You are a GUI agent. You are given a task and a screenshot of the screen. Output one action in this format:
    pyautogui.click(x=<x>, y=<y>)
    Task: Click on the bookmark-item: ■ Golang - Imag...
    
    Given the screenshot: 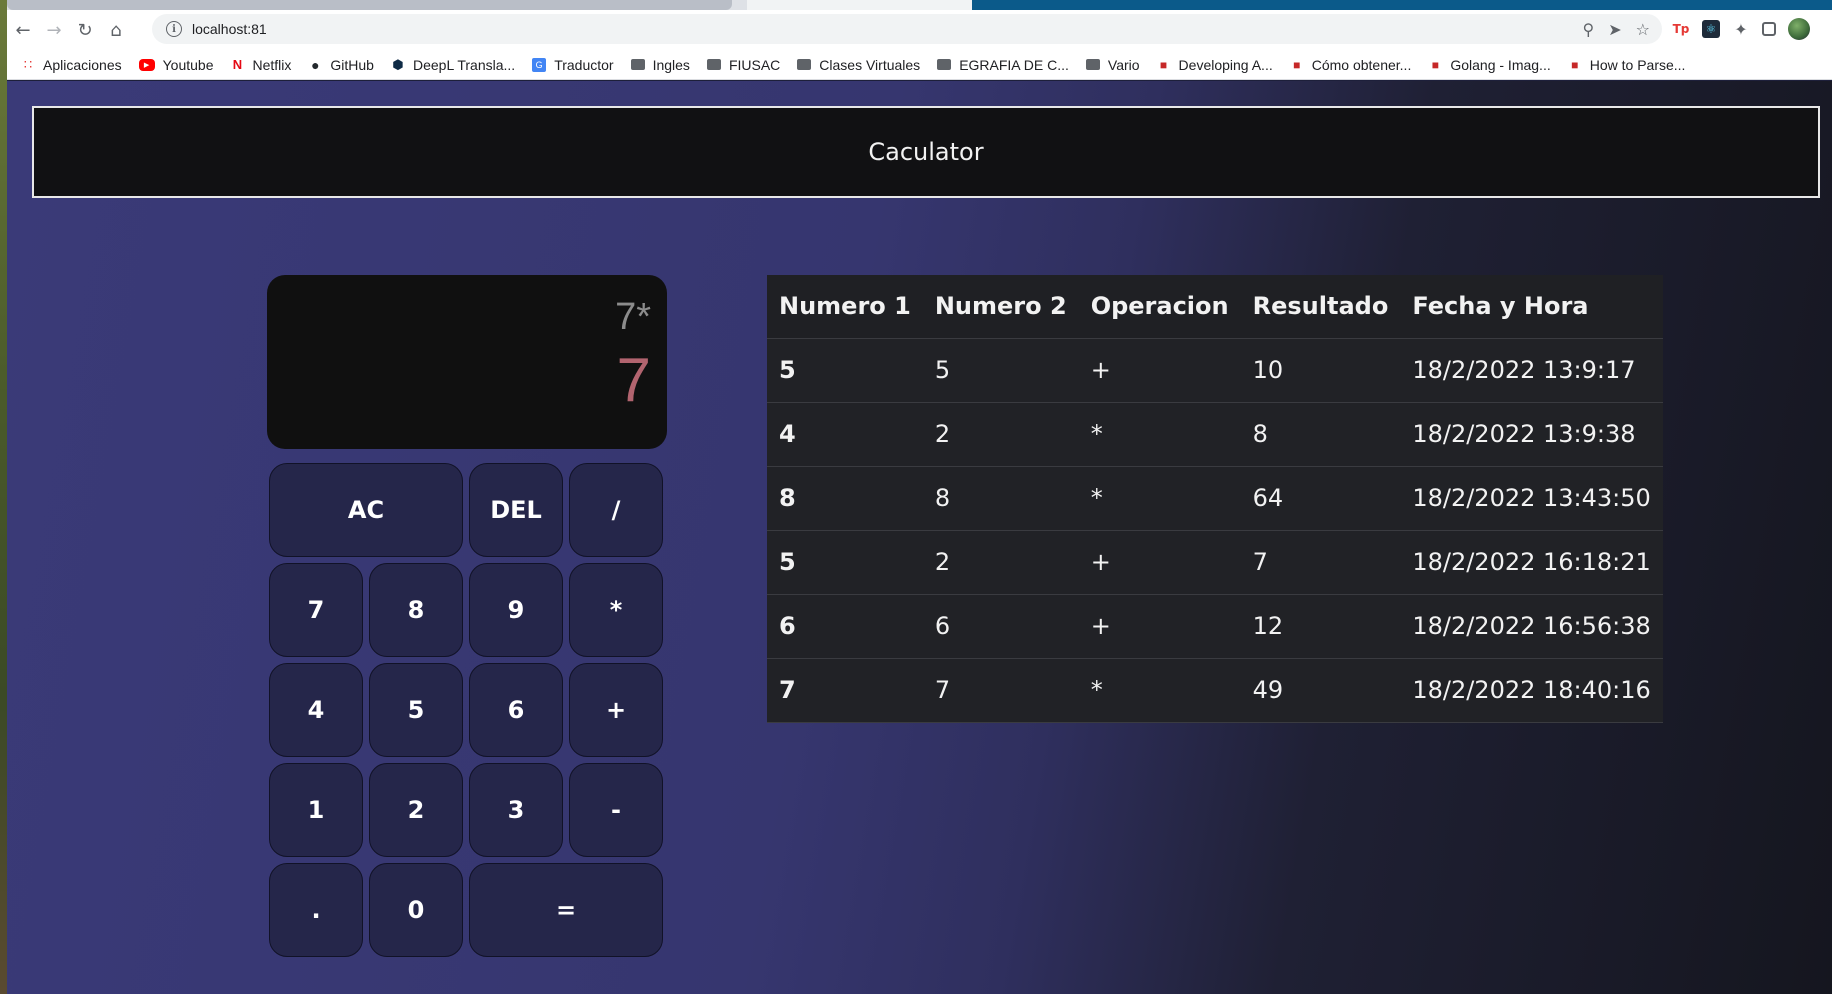 What is the action you would take?
    pyautogui.click(x=1489, y=64)
    